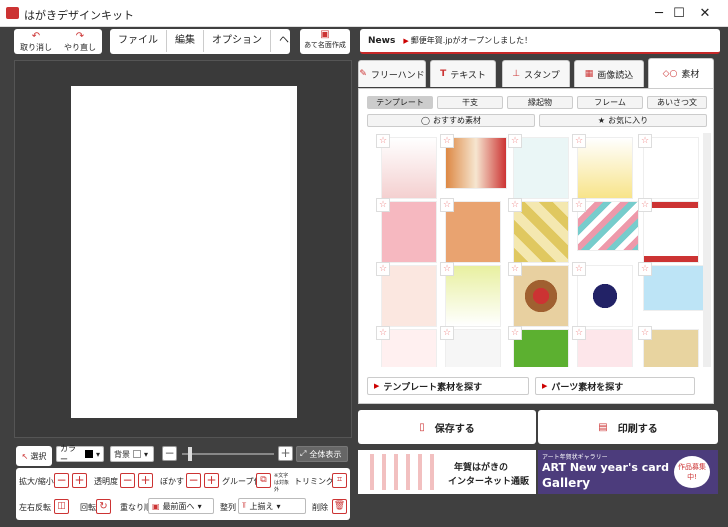 The height and width of the screenshot is (527, 728). What do you see at coordinates (628, 427) in the screenshot?
I see `print-button: ▤ 印刷する` at bounding box center [628, 427].